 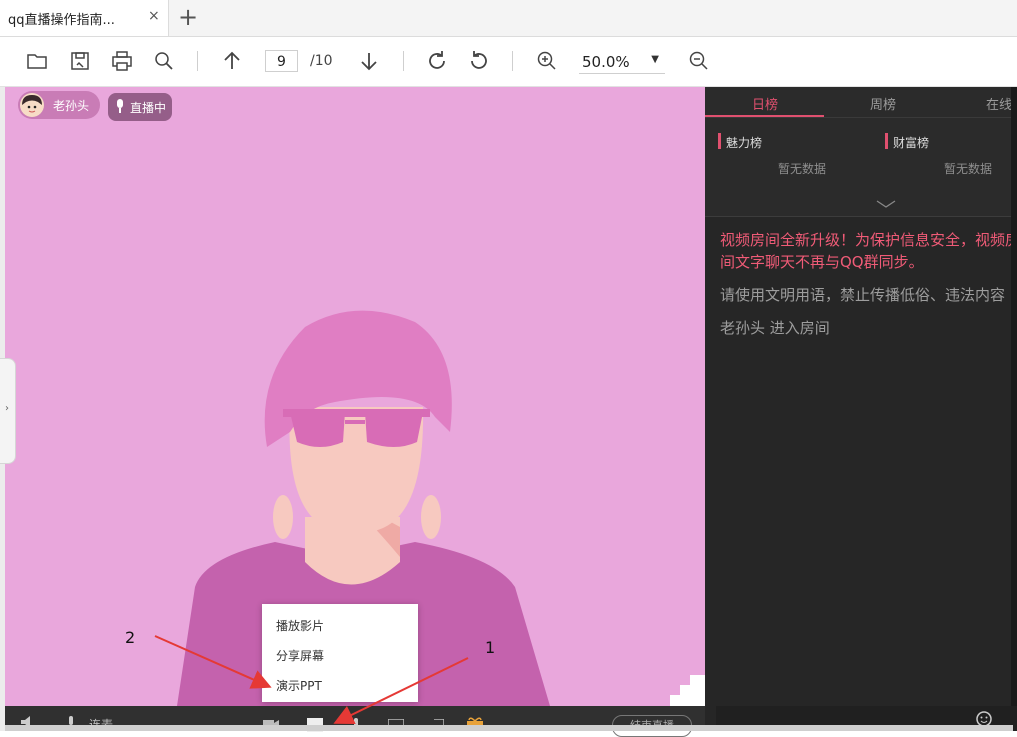 I want to click on host-badge: 老孙头, so click(x=59, y=105).